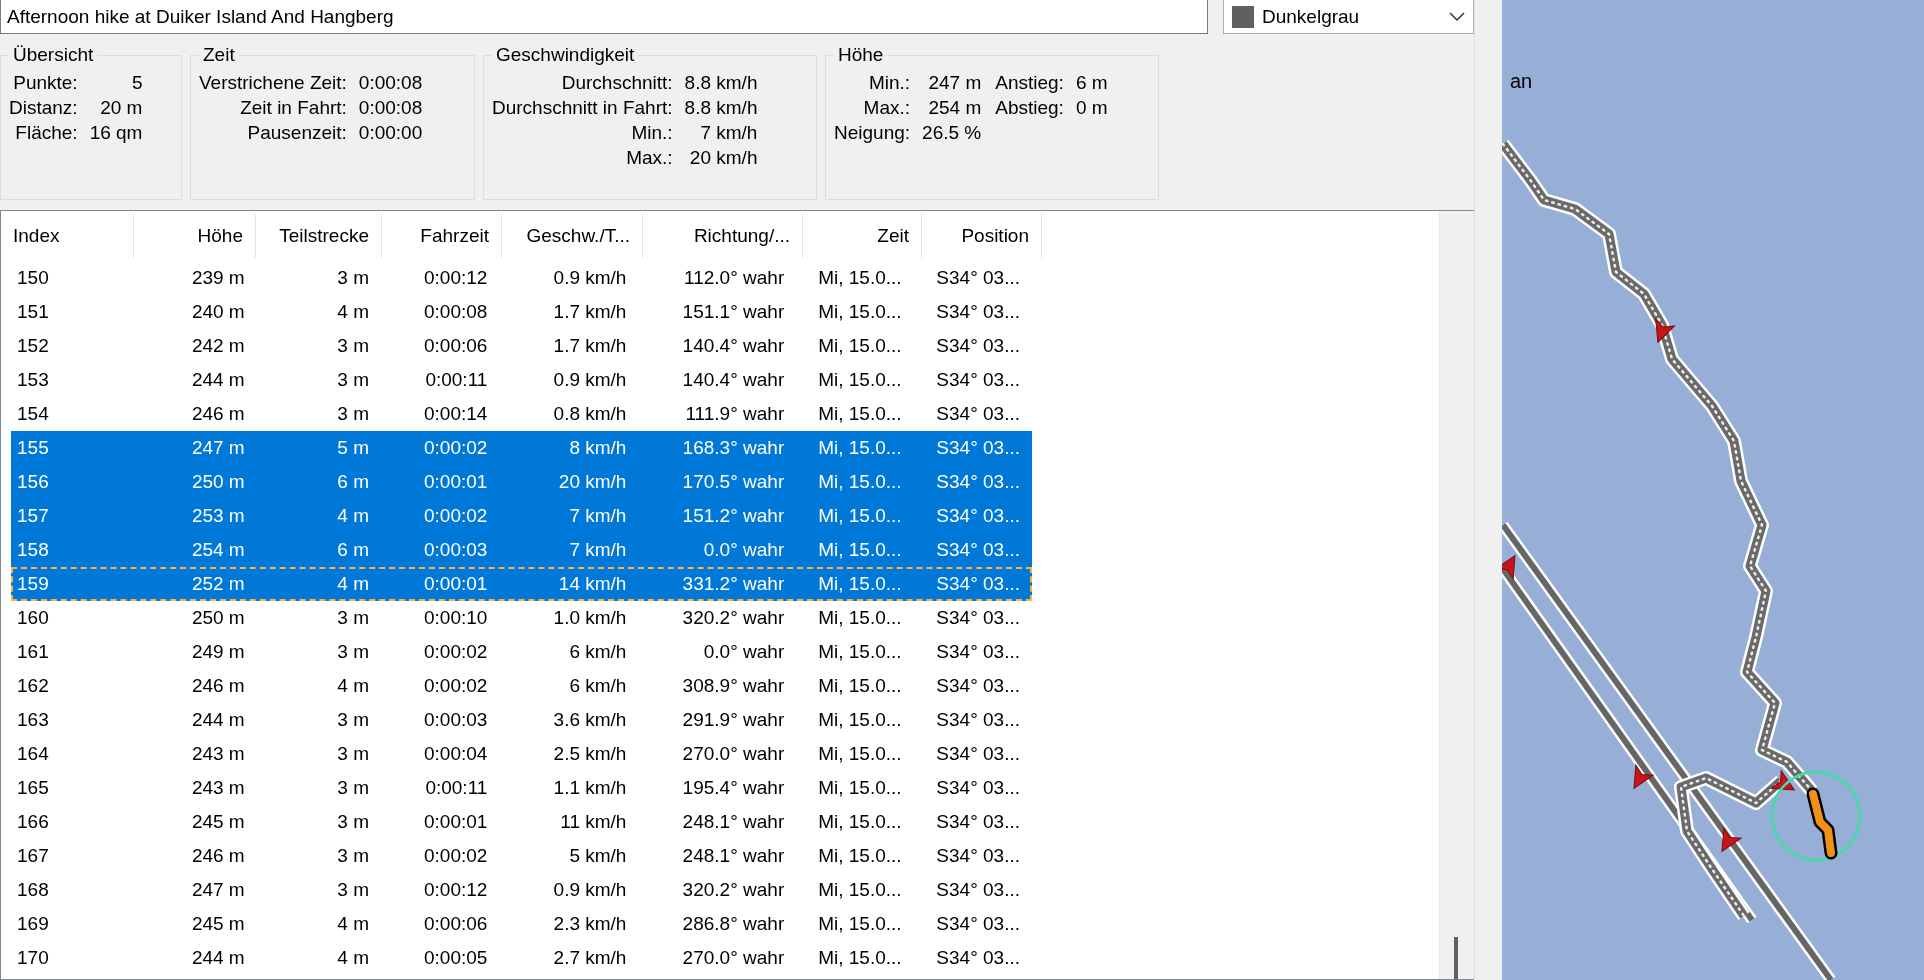  Describe the element at coordinates (590, 754) in the screenshot. I see `table-cell-text: 2.5 km/h` at that location.